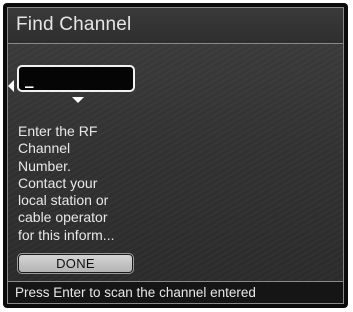 This screenshot has height=312, width=353. Describe the element at coordinates (58, 182) in the screenshot. I see `instruction-line: Contact your` at that location.